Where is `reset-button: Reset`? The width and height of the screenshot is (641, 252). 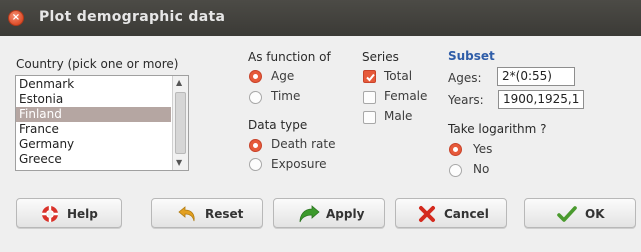
reset-button: Reset is located at coordinates (207, 213).